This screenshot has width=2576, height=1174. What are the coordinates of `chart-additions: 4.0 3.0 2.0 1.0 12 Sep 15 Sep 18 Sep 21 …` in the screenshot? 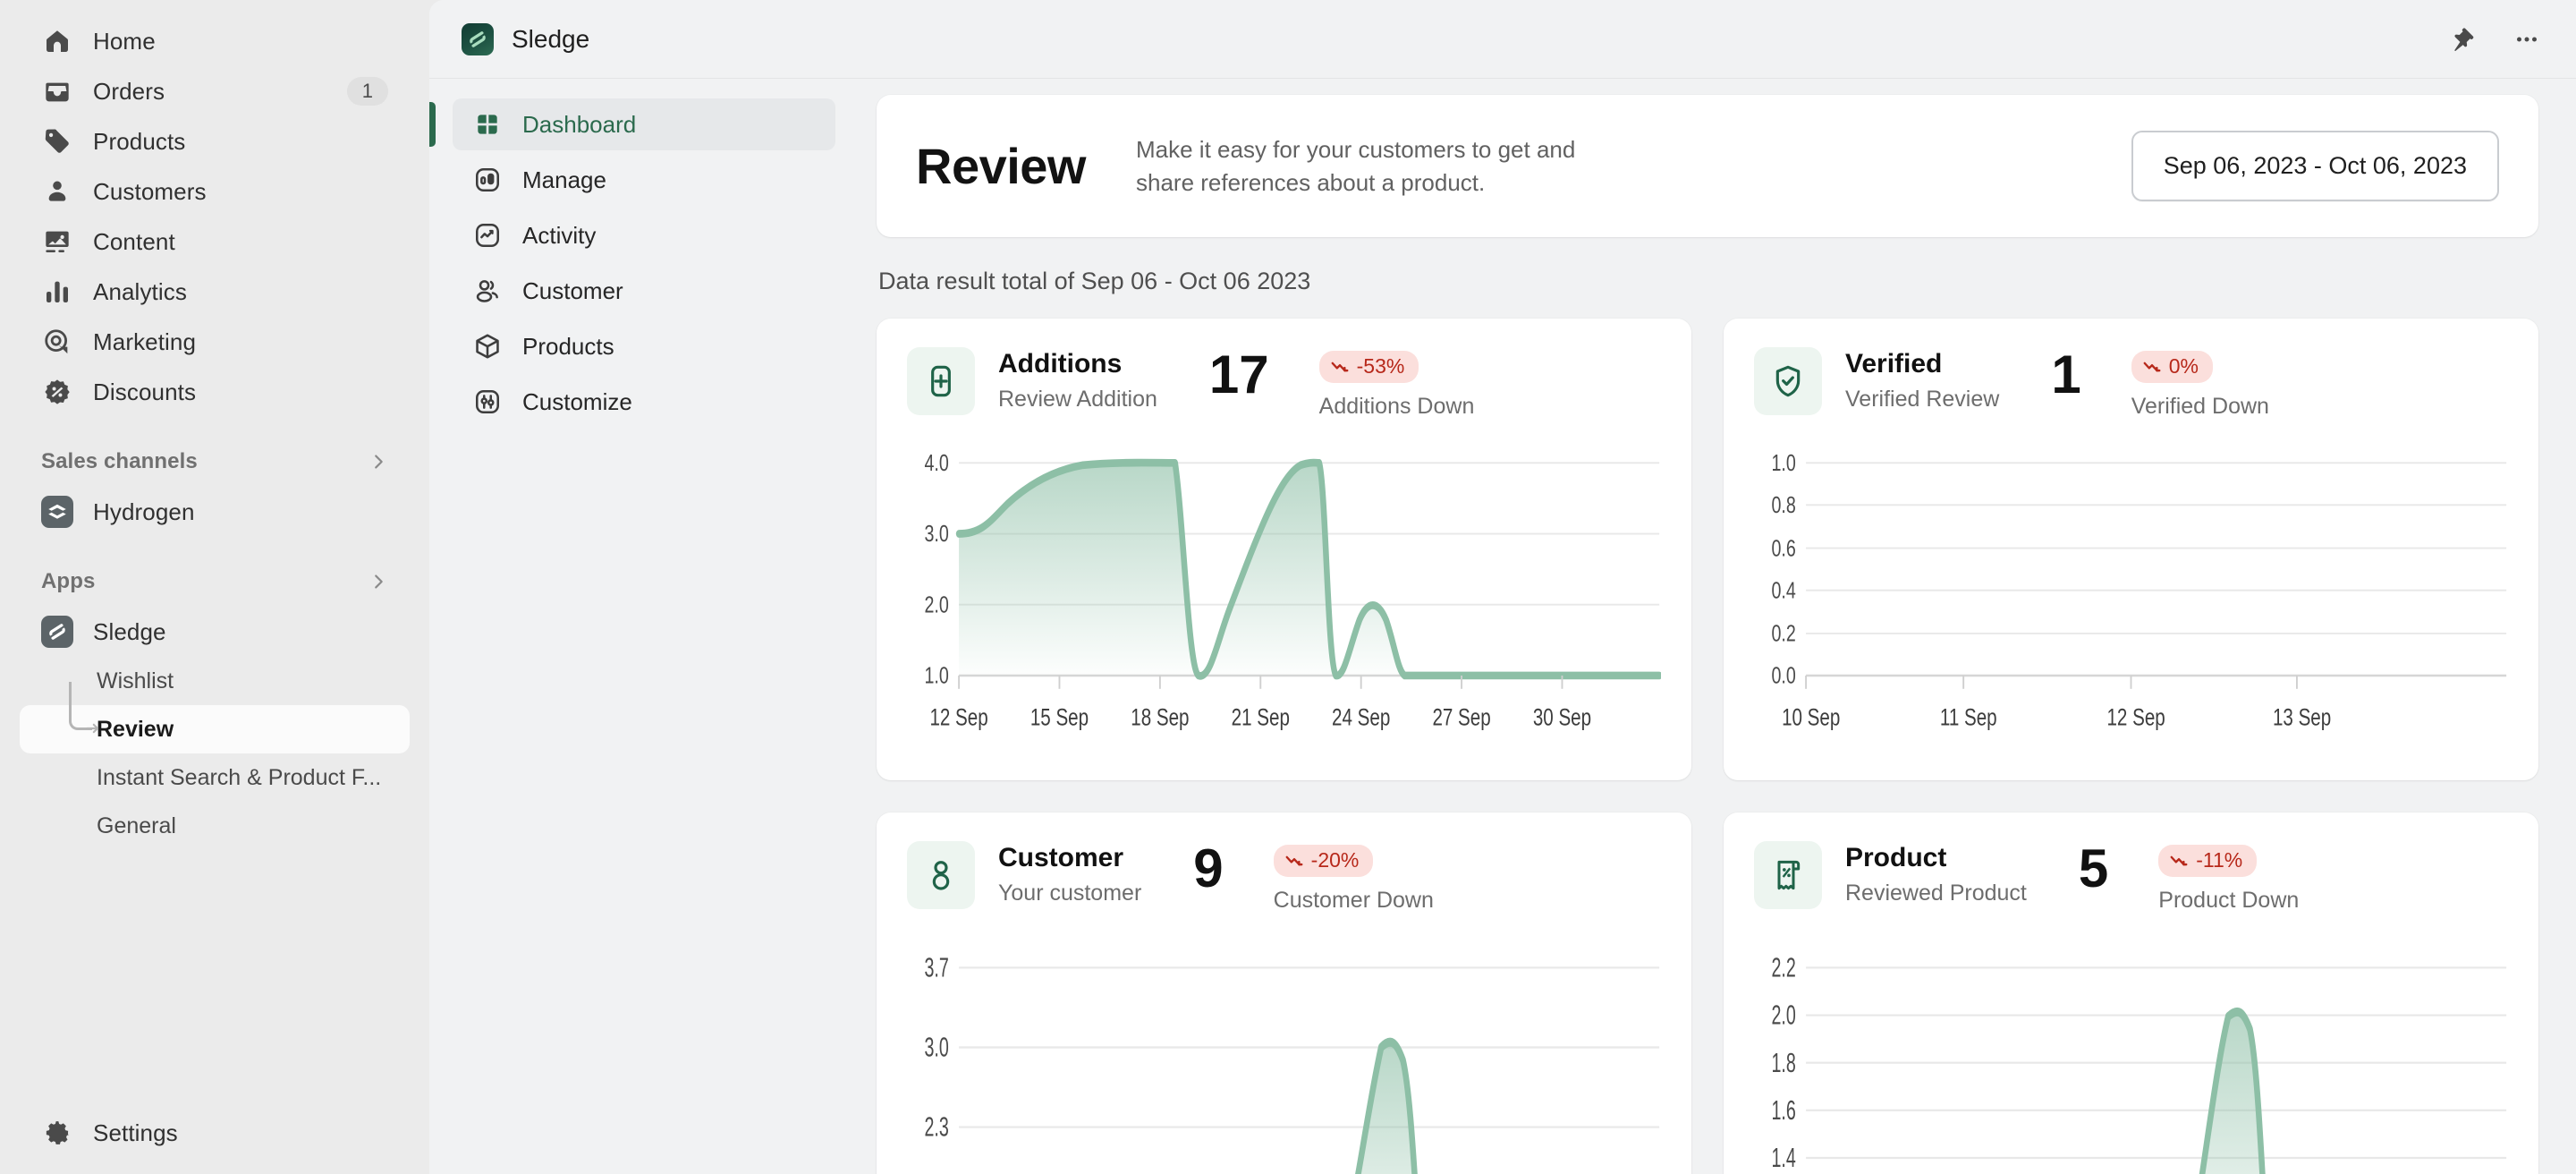 It's located at (1284, 603).